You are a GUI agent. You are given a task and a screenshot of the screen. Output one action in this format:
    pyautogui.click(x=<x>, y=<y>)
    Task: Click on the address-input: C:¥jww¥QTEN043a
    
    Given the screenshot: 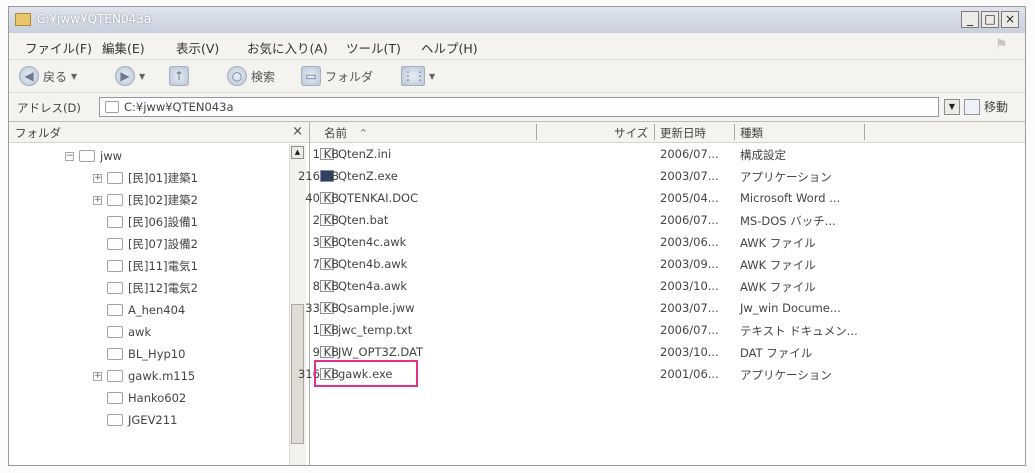 What is the action you would take?
    pyautogui.click(x=519, y=107)
    